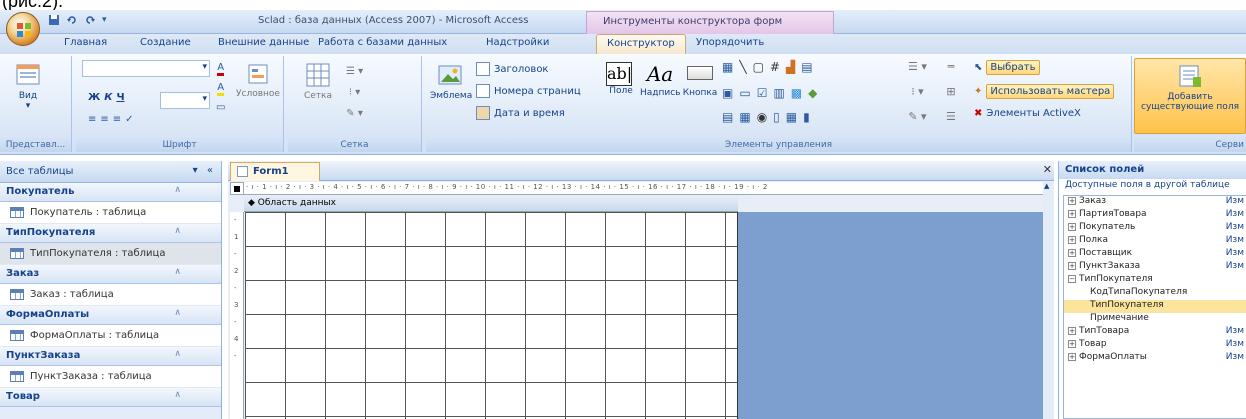  What do you see at coordinates (263, 42) in the screenshot?
I see `tab-external-data: Внешние данные` at bounding box center [263, 42].